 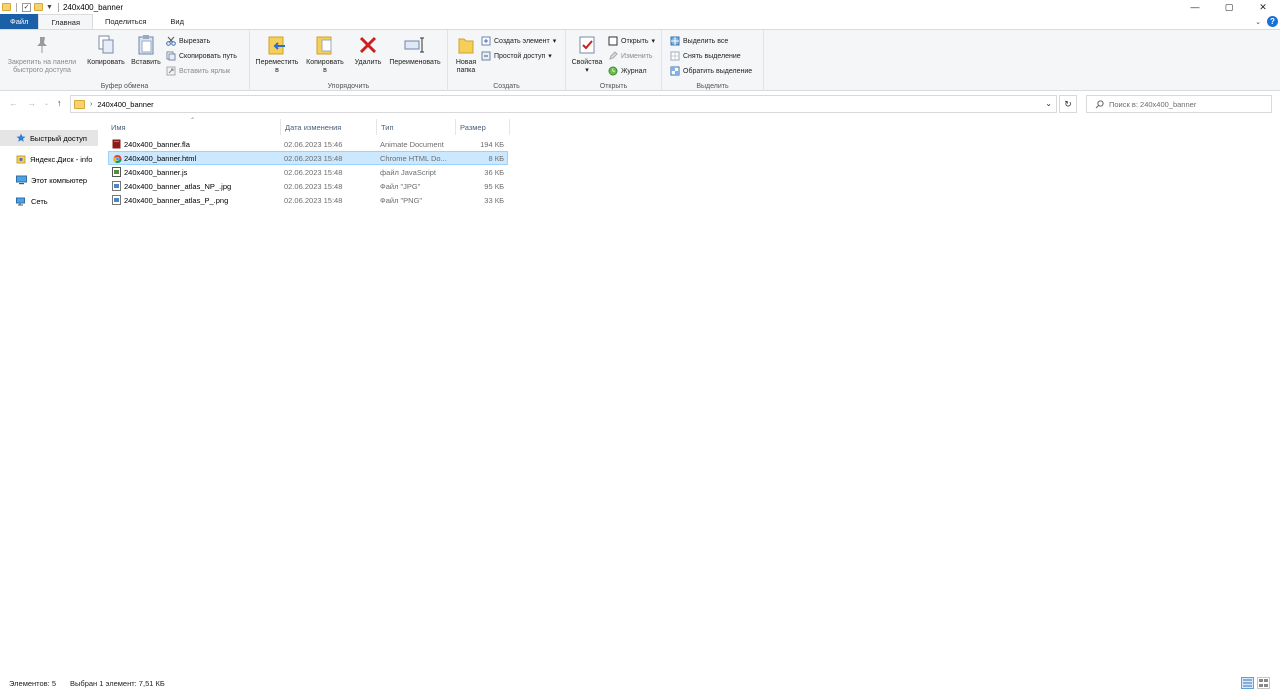 I want to click on column-headers: ⌃ Имя Дата изменения Тип Размер, so click(x=318, y=127).